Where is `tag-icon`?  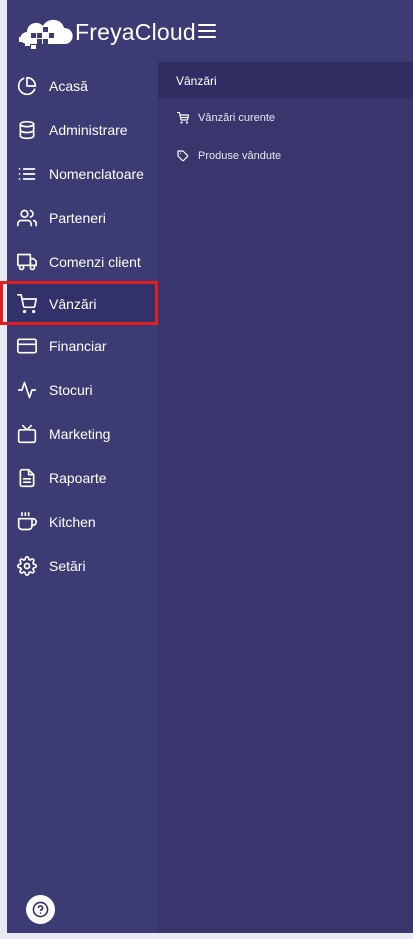
tag-icon is located at coordinates (183, 156).